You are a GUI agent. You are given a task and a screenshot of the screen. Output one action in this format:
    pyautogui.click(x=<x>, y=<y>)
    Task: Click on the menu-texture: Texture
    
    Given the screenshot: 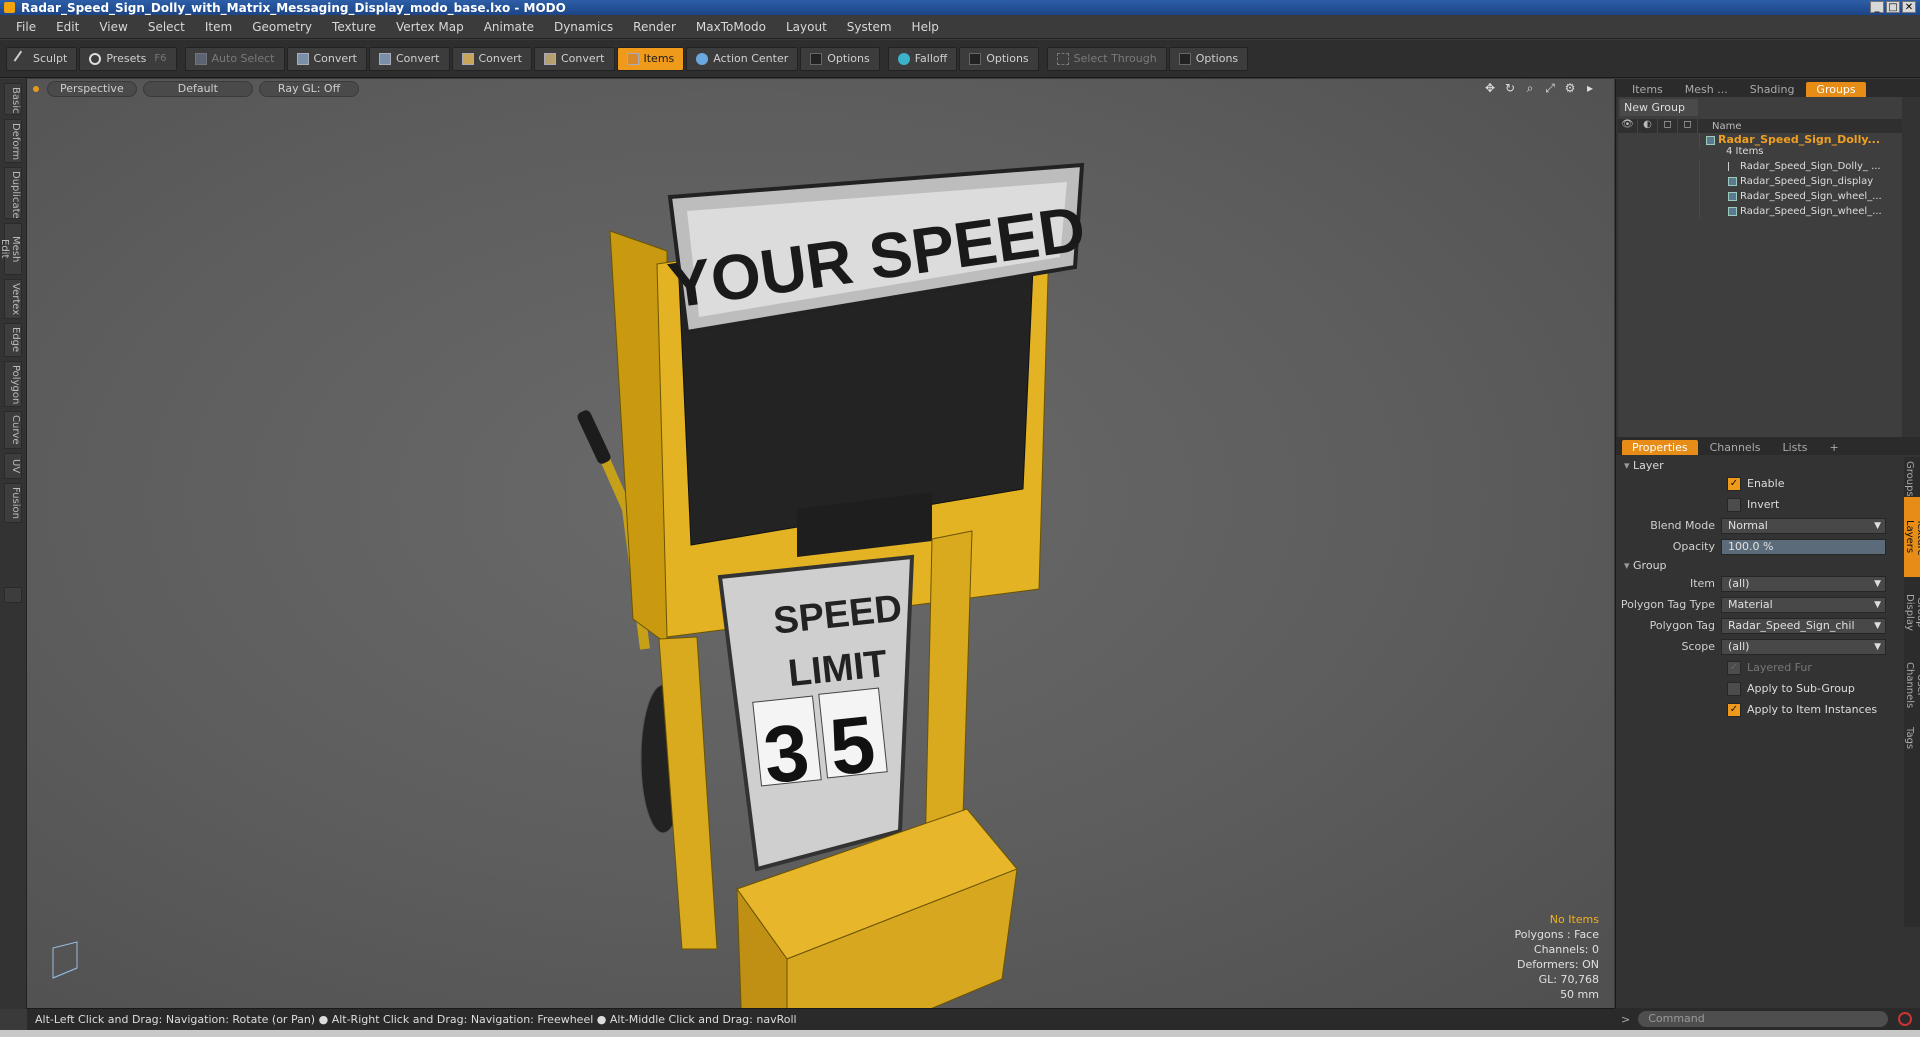 What is the action you would take?
    pyautogui.click(x=354, y=27)
    